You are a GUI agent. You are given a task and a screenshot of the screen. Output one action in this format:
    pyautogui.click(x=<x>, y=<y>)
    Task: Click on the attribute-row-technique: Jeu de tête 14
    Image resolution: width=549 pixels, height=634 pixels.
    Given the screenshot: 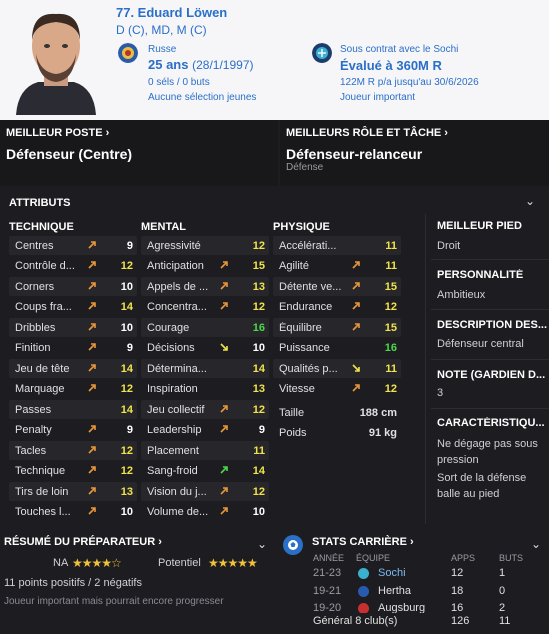 What is the action you would take?
    pyautogui.click(x=73, y=368)
    